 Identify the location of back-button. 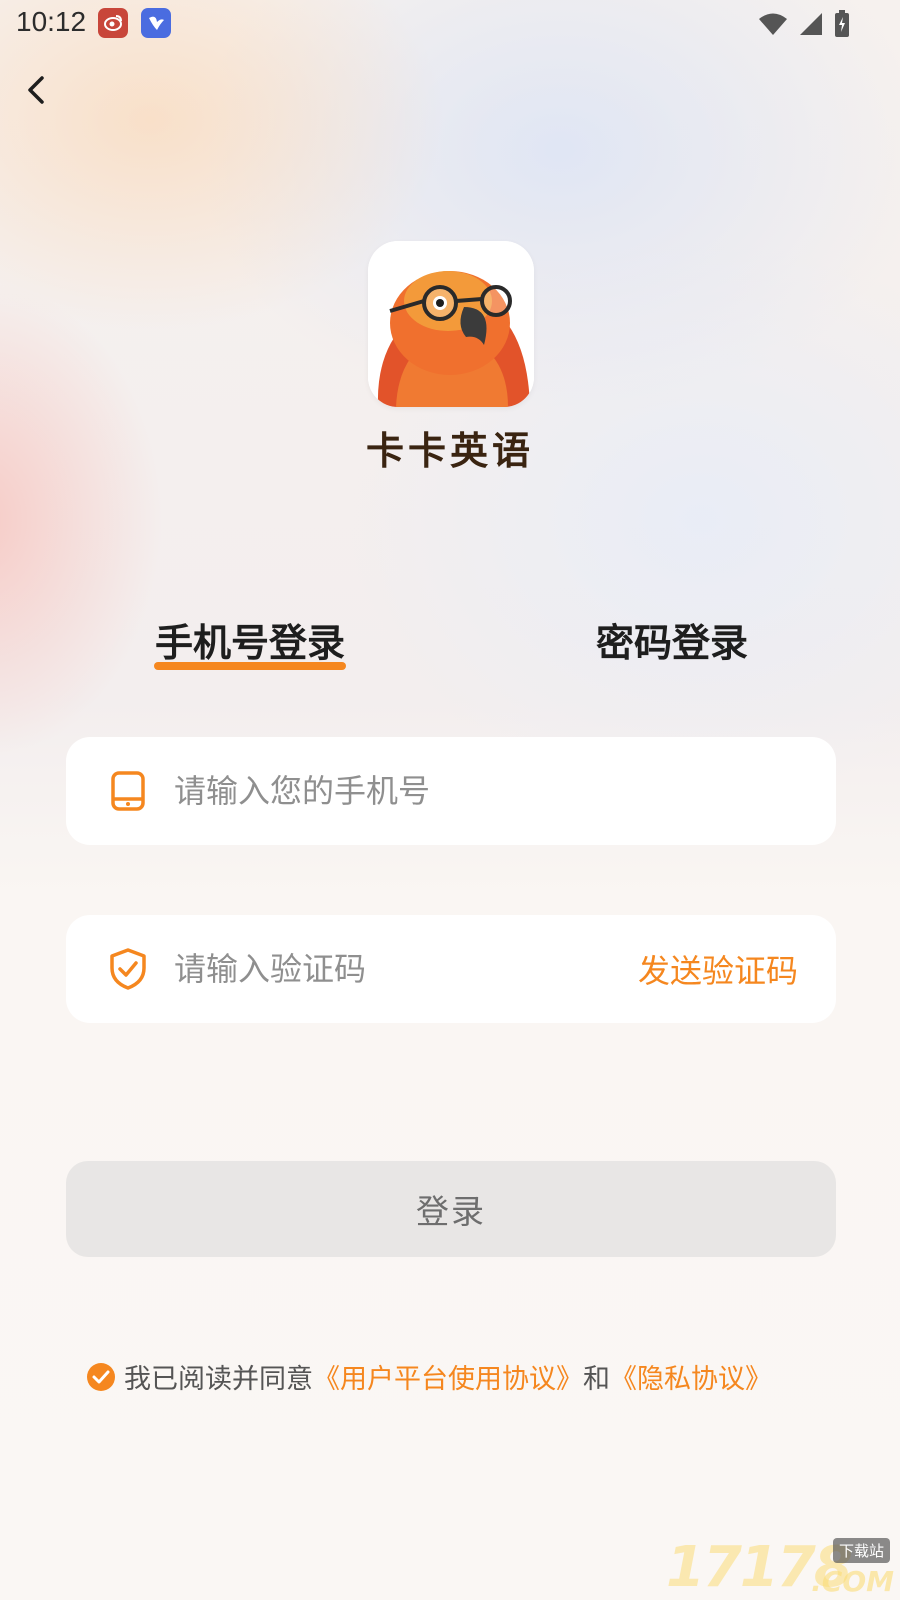
(36, 90).